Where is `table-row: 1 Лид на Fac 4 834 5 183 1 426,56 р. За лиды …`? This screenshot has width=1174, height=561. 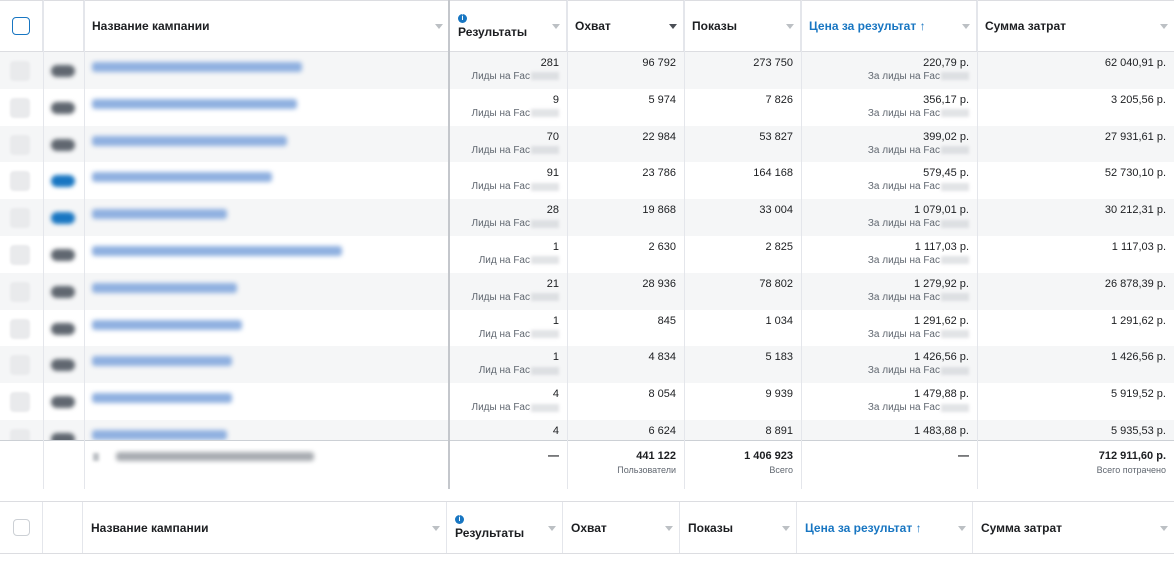 table-row: 1 Лид на Fac 4 834 5 183 1 426,56 р. За лиды … is located at coordinates (587, 365).